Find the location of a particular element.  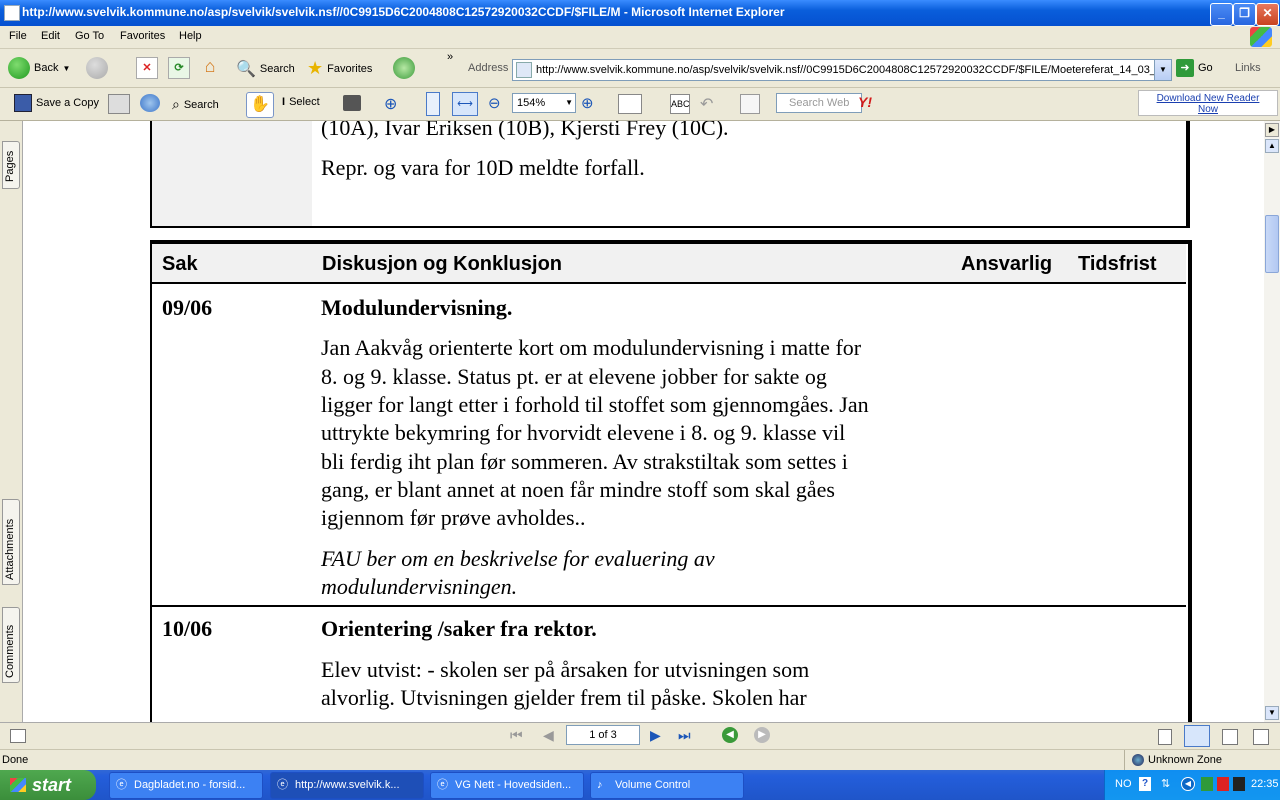

maximize-button: ❐ is located at coordinates (1244, 14).